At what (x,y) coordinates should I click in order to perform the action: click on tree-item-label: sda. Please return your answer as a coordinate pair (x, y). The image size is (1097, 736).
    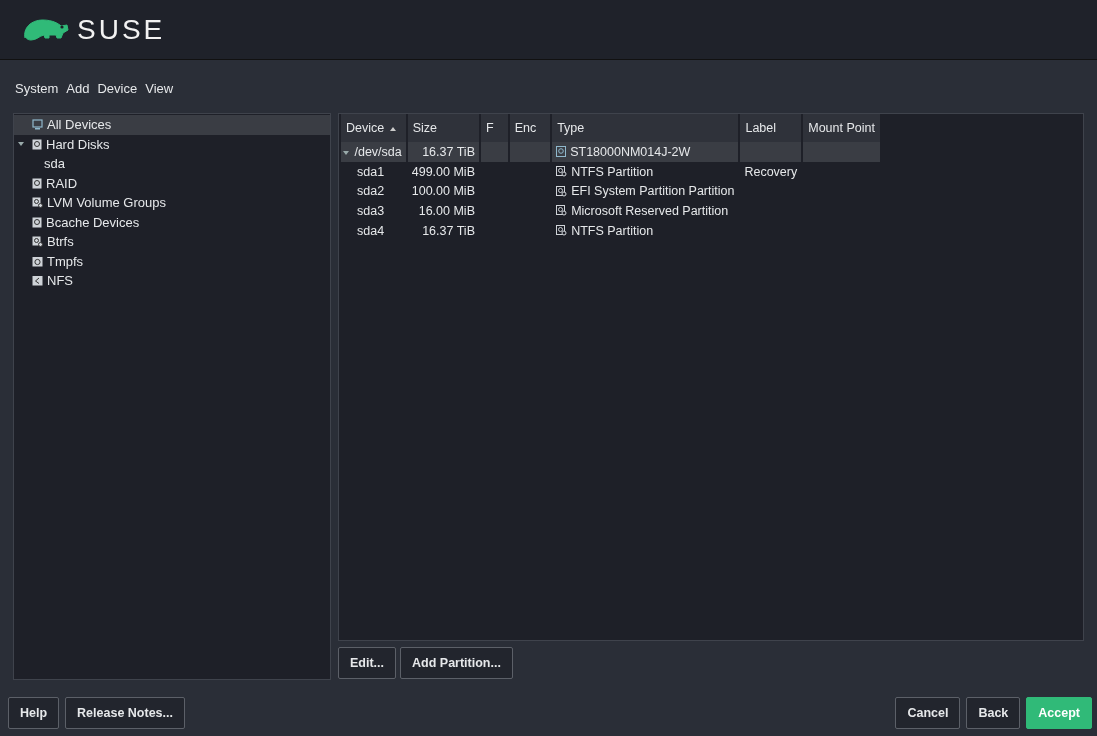
    Looking at the image, I should click on (54, 164).